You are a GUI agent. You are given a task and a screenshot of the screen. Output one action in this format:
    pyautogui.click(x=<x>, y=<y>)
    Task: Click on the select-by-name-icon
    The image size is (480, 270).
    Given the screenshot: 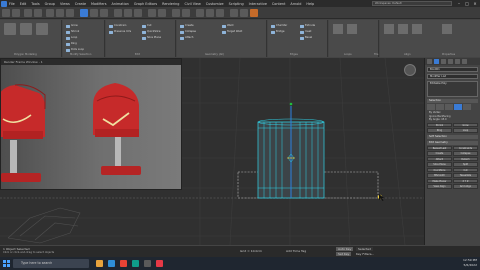 What is the action you would take?
    pyautogui.click(x=60, y=13)
    